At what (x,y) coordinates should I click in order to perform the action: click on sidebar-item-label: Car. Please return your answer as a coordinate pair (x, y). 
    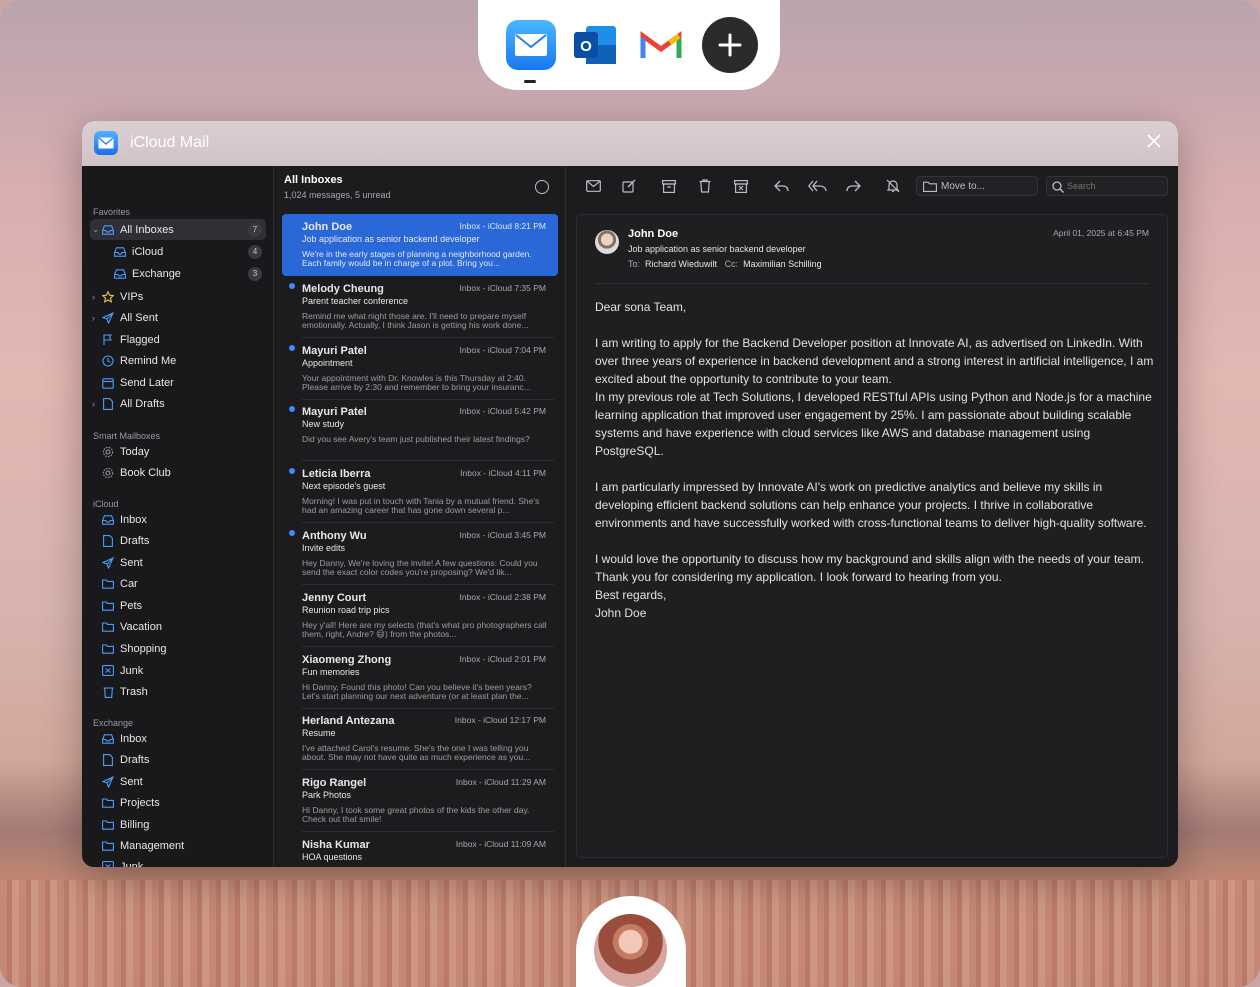
    Looking at the image, I should click on (129, 583).